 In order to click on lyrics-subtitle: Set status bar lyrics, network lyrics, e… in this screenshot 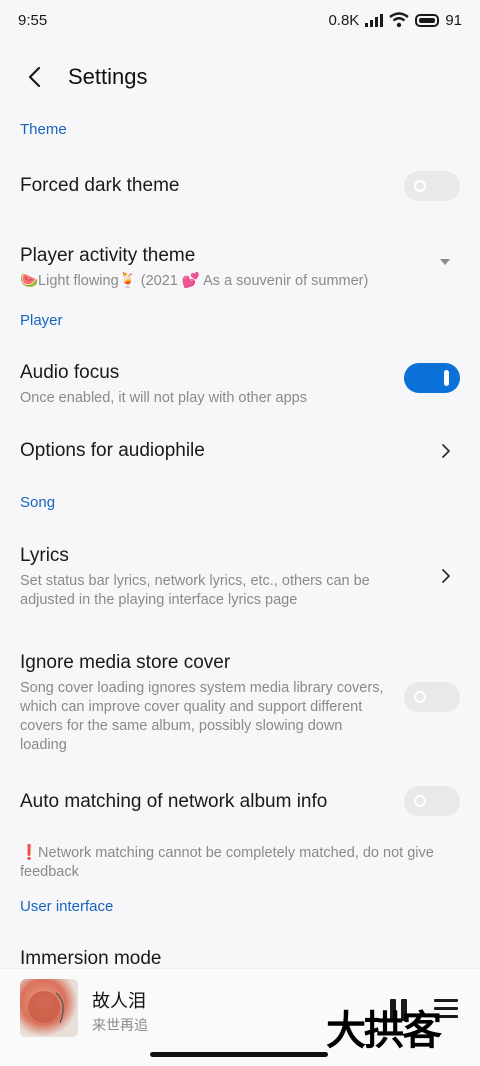, I will do `click(195, 590)`.